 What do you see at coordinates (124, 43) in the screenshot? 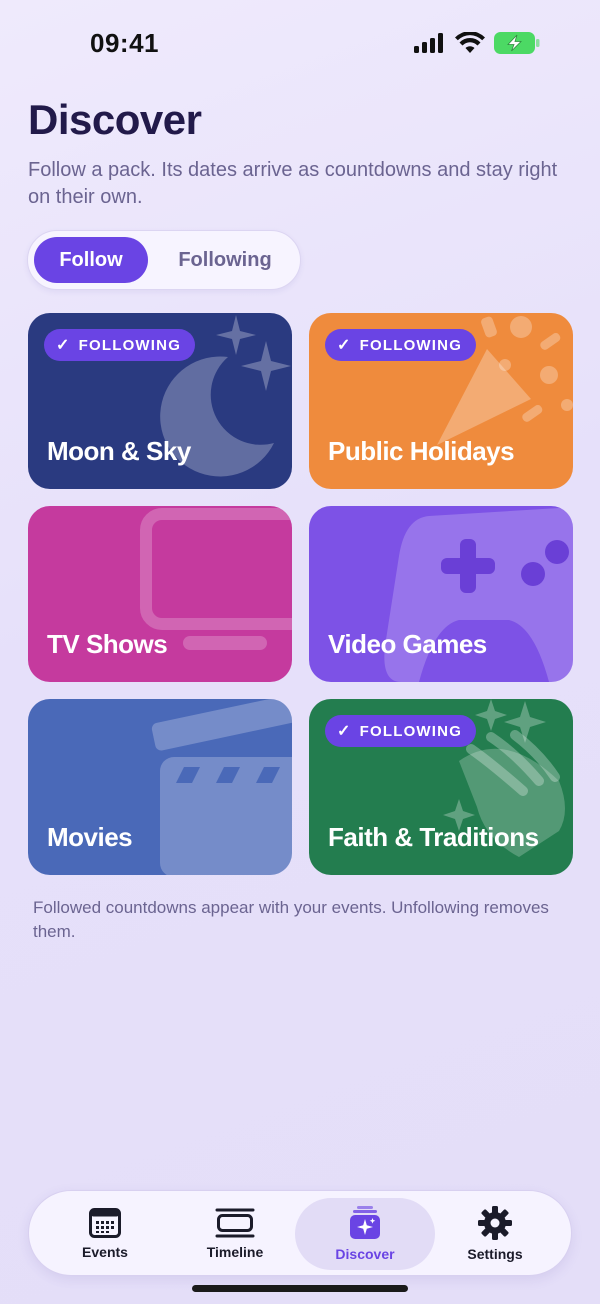
I see `status-time: 09:41` at bounding box center [124, 43].